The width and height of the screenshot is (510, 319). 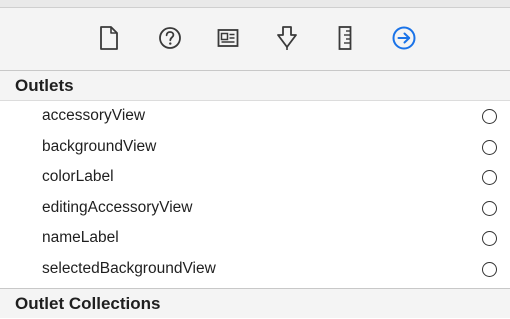 I want to click on outlet-label: accessoryView, so click(x=94, y=115).